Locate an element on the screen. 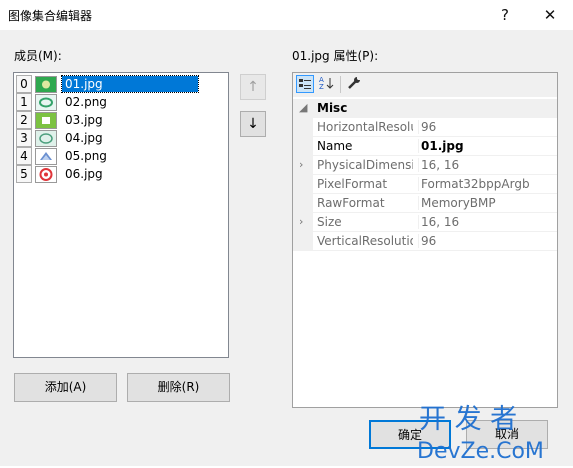  property-name: Size is located at coordinates (329, 222).